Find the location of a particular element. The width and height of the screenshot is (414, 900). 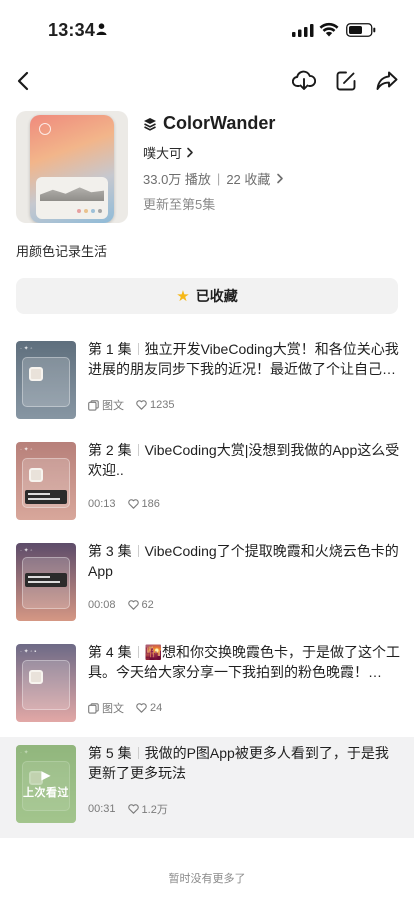

download-button is located at coordinates (304, 81).